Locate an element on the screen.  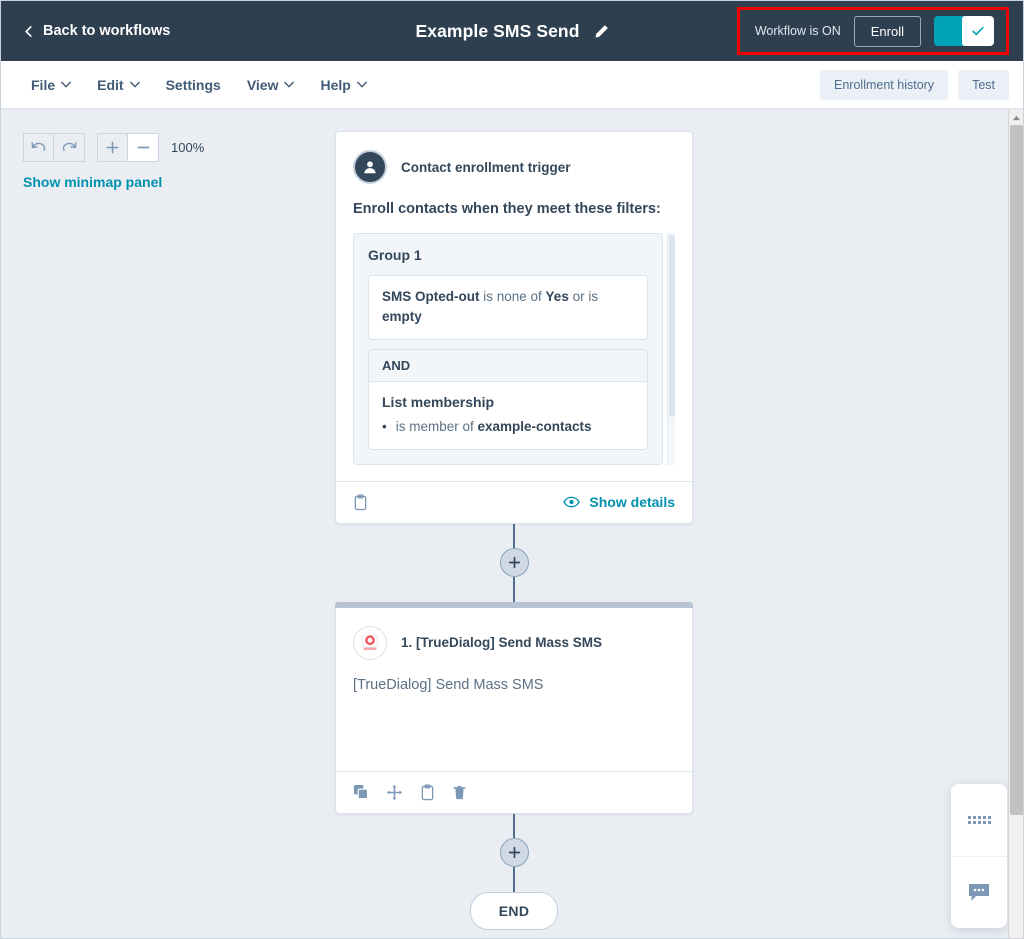
chat-widget is located at coordinates (979, 856).